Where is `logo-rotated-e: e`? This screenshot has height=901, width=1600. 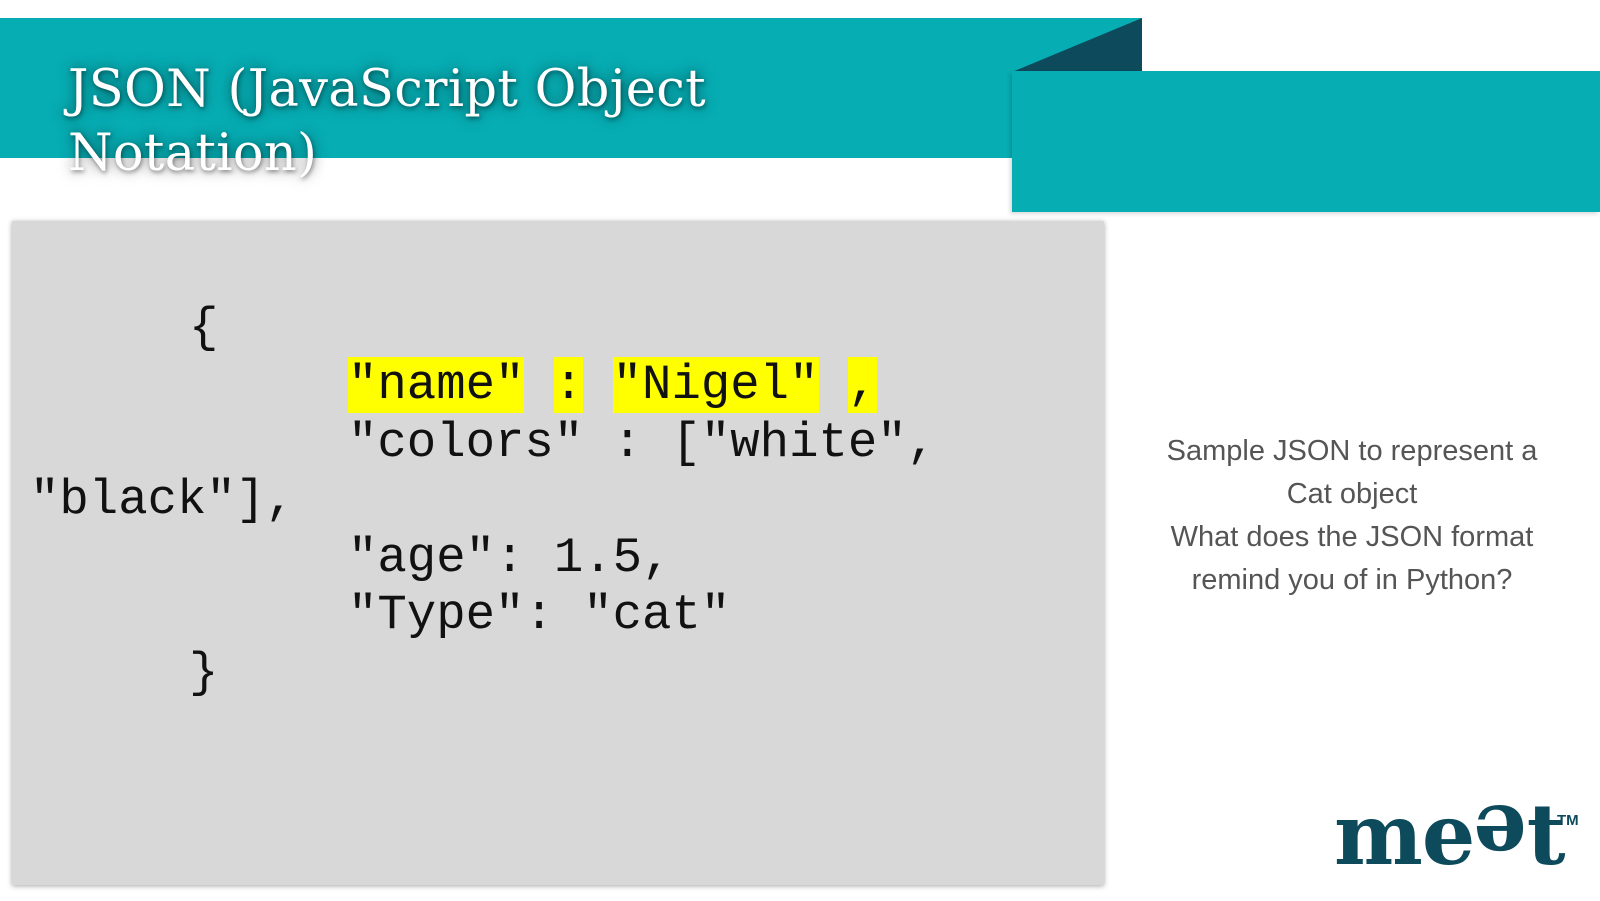 logo-rotated-e: e is located at coordinates (1500, 835).